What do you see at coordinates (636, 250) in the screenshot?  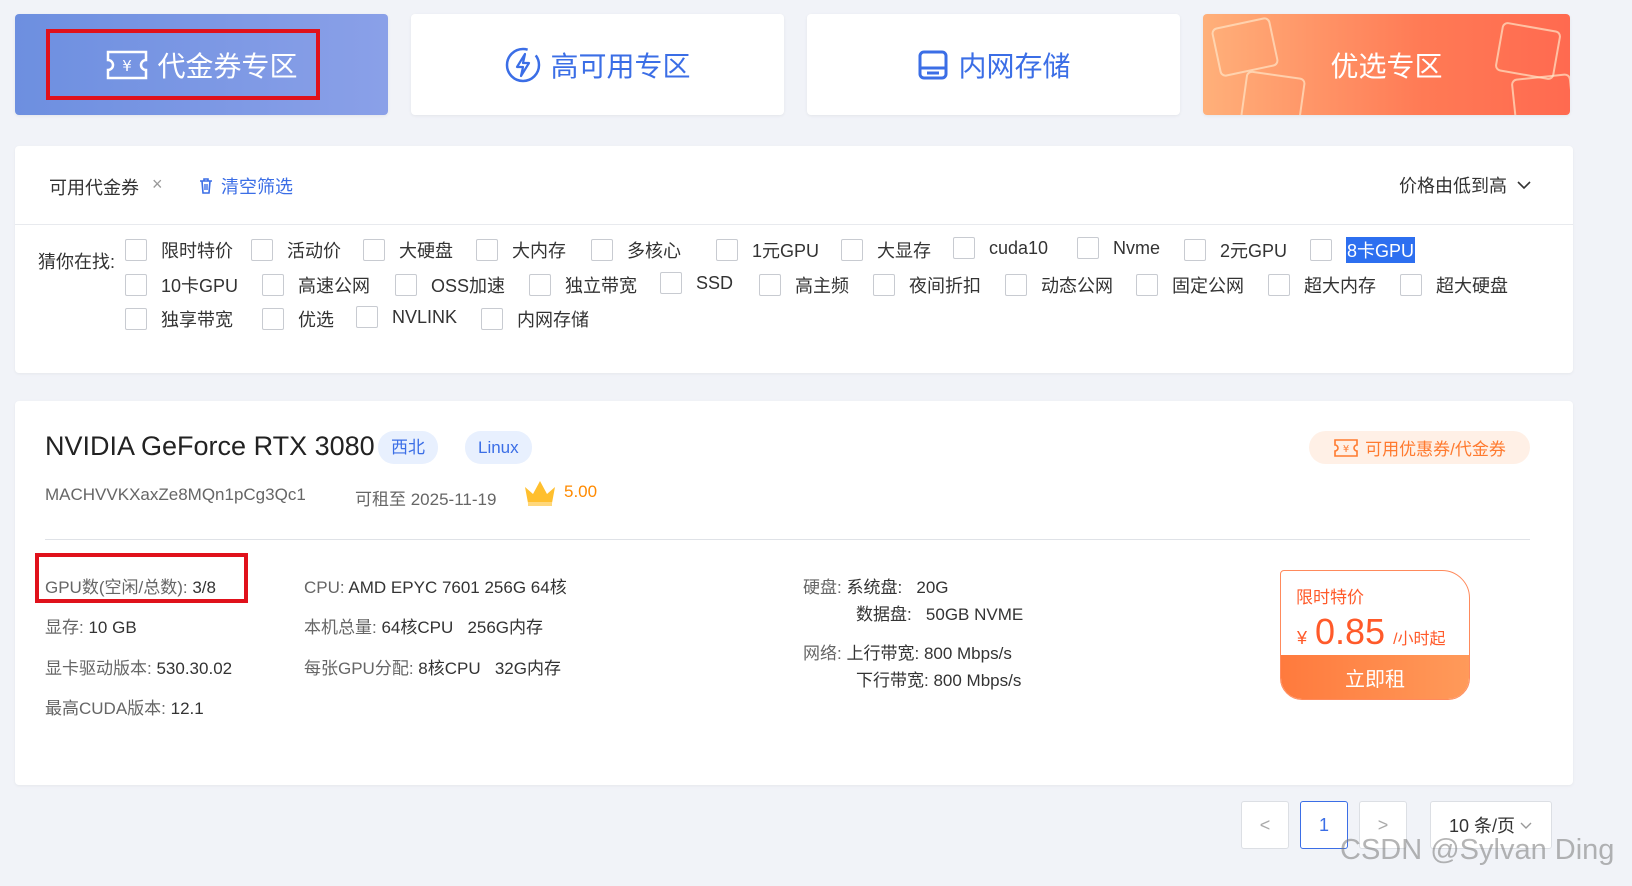 I see `filter-option: 多核心` at bounding box center [636, 250].